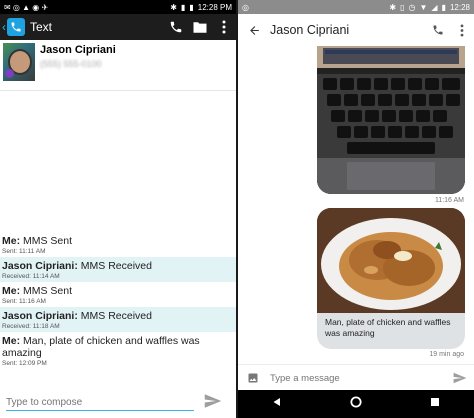 The height and width of the screenshot is (418, 474). I want to click on message-meta: Received: 11:14 AM, so click(31, 276).